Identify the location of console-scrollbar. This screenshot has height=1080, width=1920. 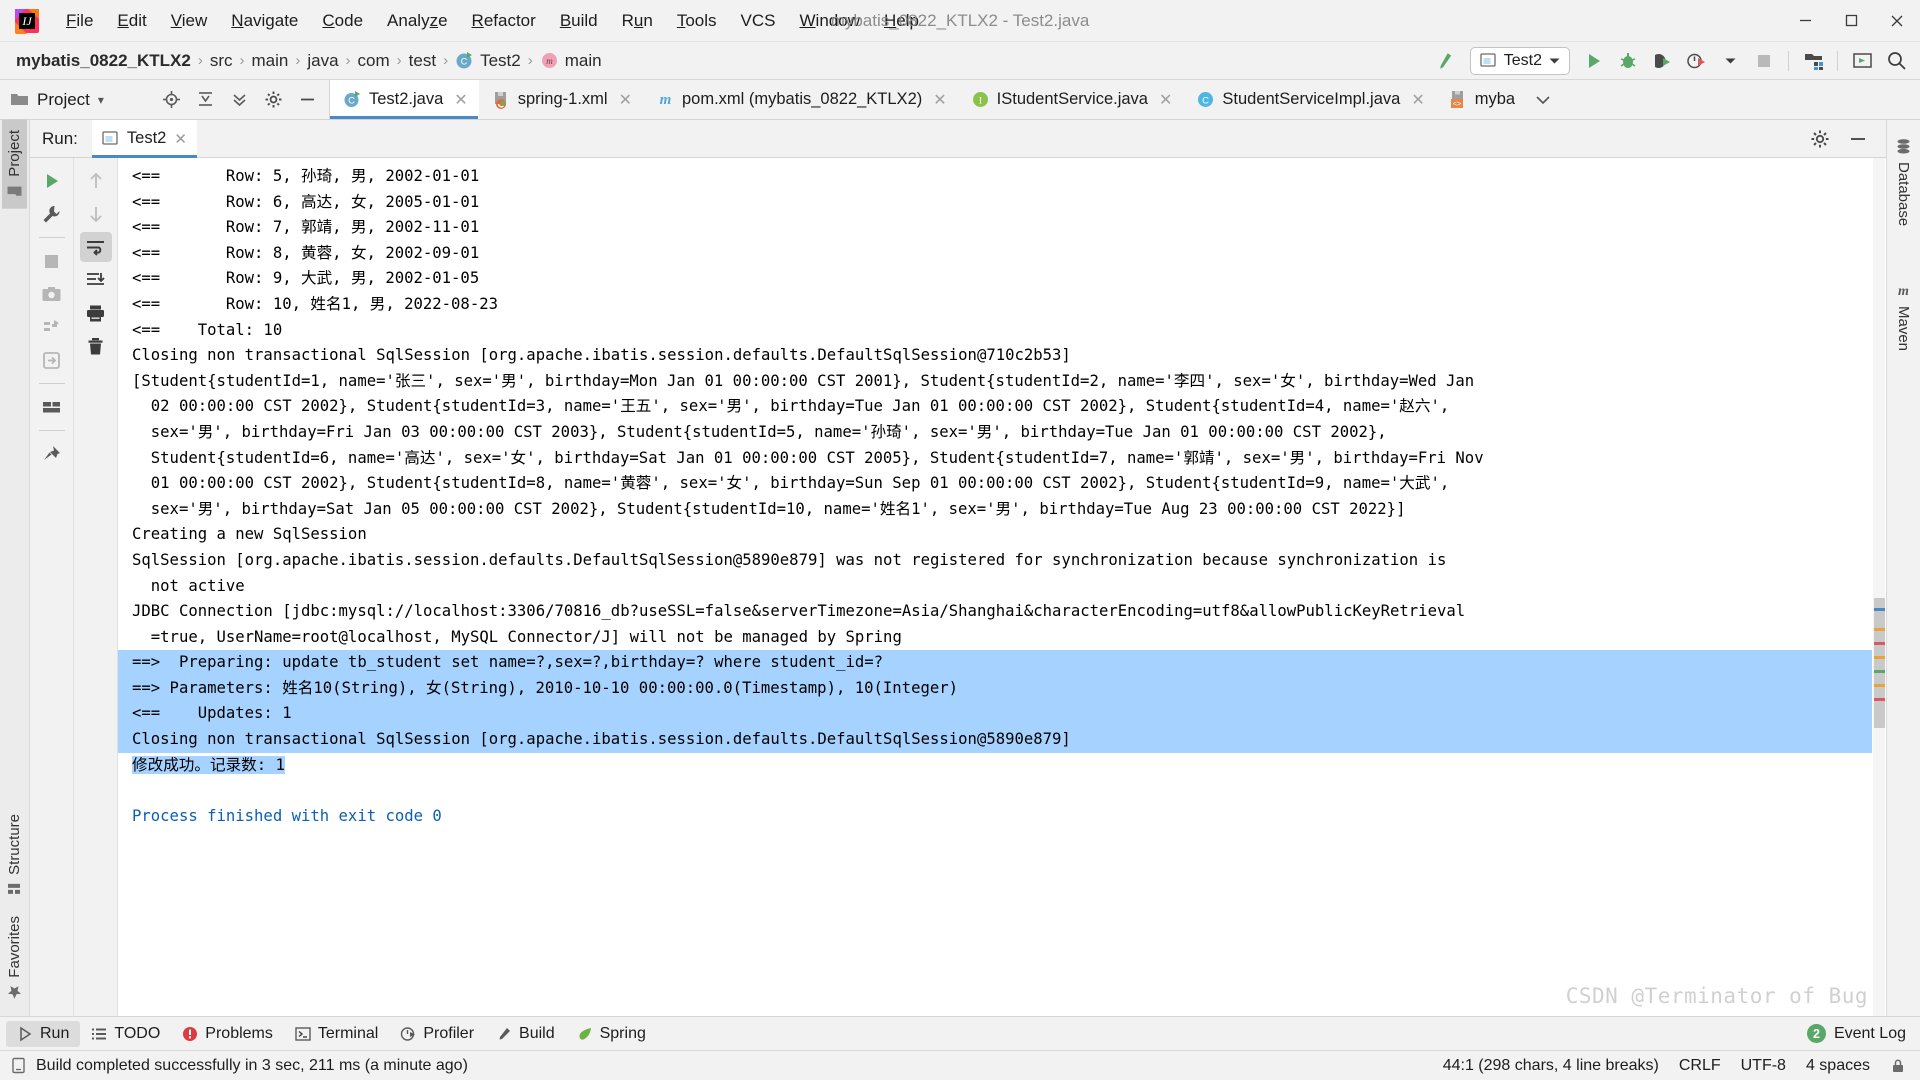
(1879, 587).